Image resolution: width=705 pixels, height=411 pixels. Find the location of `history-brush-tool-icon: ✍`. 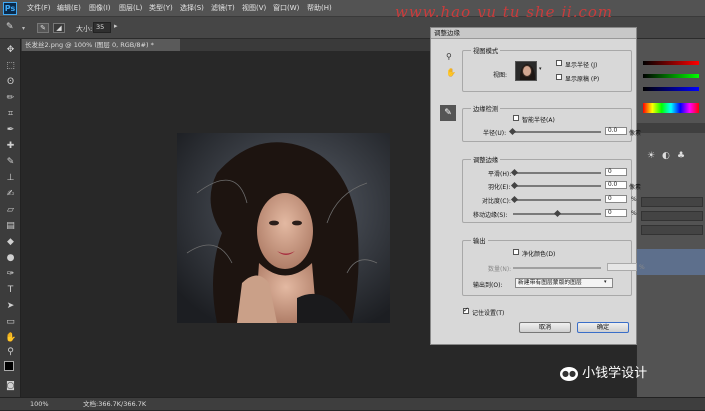

history-brush-tool-icon: ✍ is located at coordinates (10, 194).